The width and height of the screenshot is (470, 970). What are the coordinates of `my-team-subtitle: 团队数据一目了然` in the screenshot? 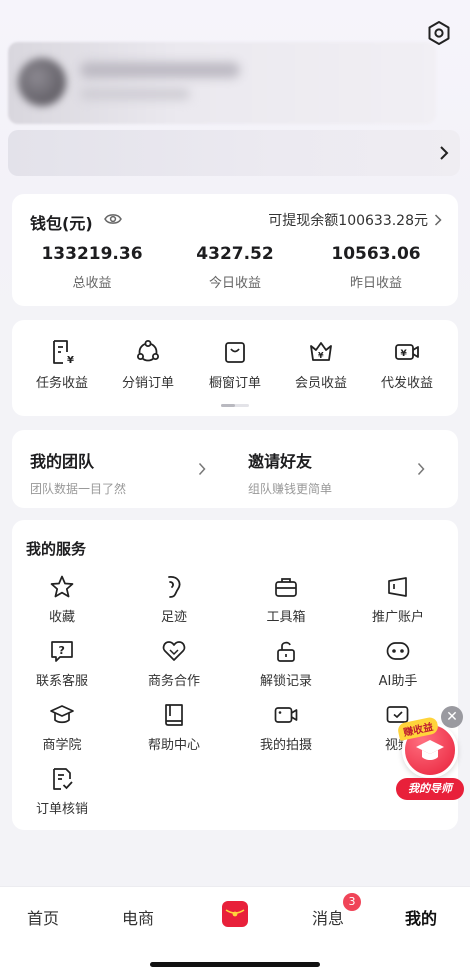 It's located at (78, 489).